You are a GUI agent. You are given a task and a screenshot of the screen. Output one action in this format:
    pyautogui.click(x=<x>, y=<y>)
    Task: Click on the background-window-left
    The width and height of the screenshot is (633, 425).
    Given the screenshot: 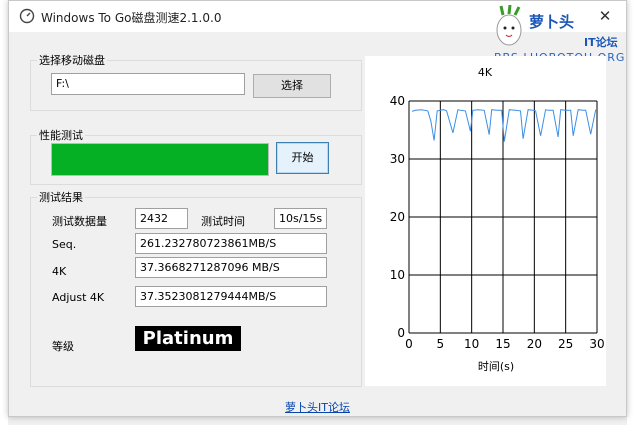 What is the action you would take?
    pyautogui.click(x=4, y=212)
    